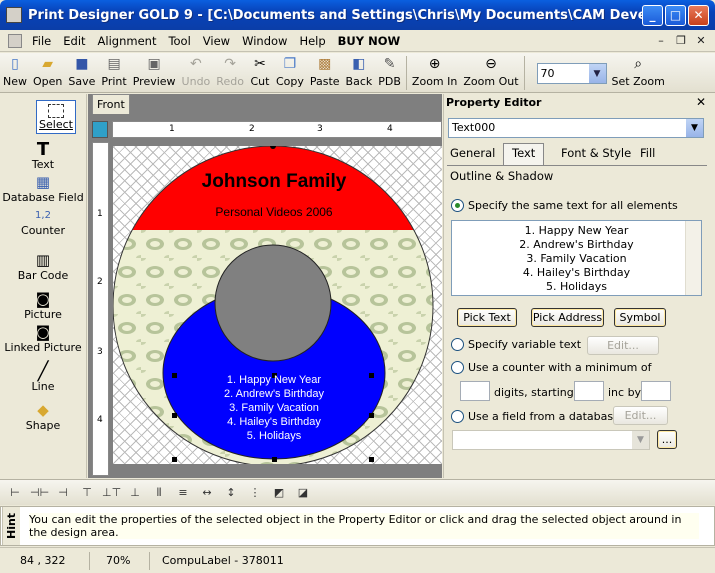 The image size is (715, 573). Describe the element at coordinates (457, 416) in the screenshot. I see `database-field-radio` at that location.